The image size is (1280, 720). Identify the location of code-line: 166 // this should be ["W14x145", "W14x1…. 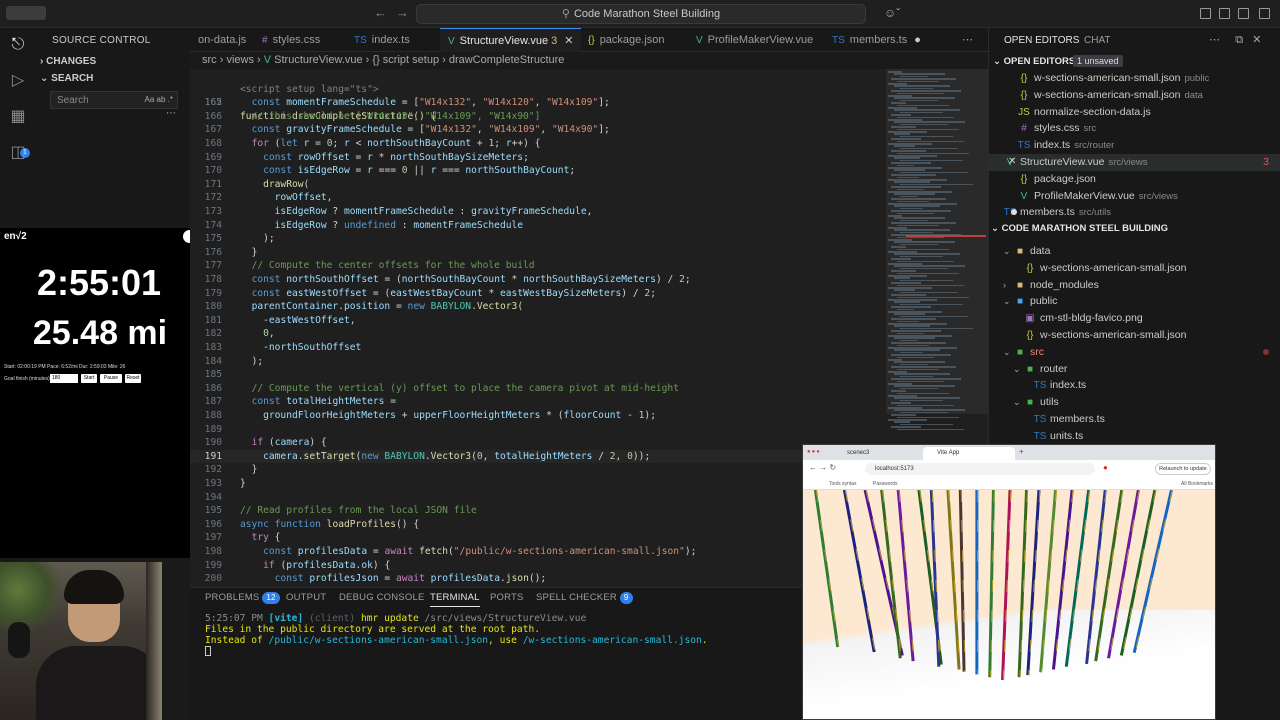
(538, 117).